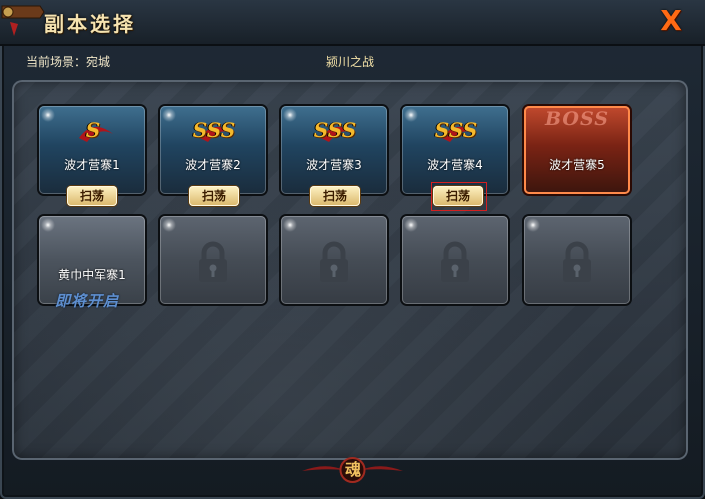  I want to click on close-button: X, so click(671, 21).